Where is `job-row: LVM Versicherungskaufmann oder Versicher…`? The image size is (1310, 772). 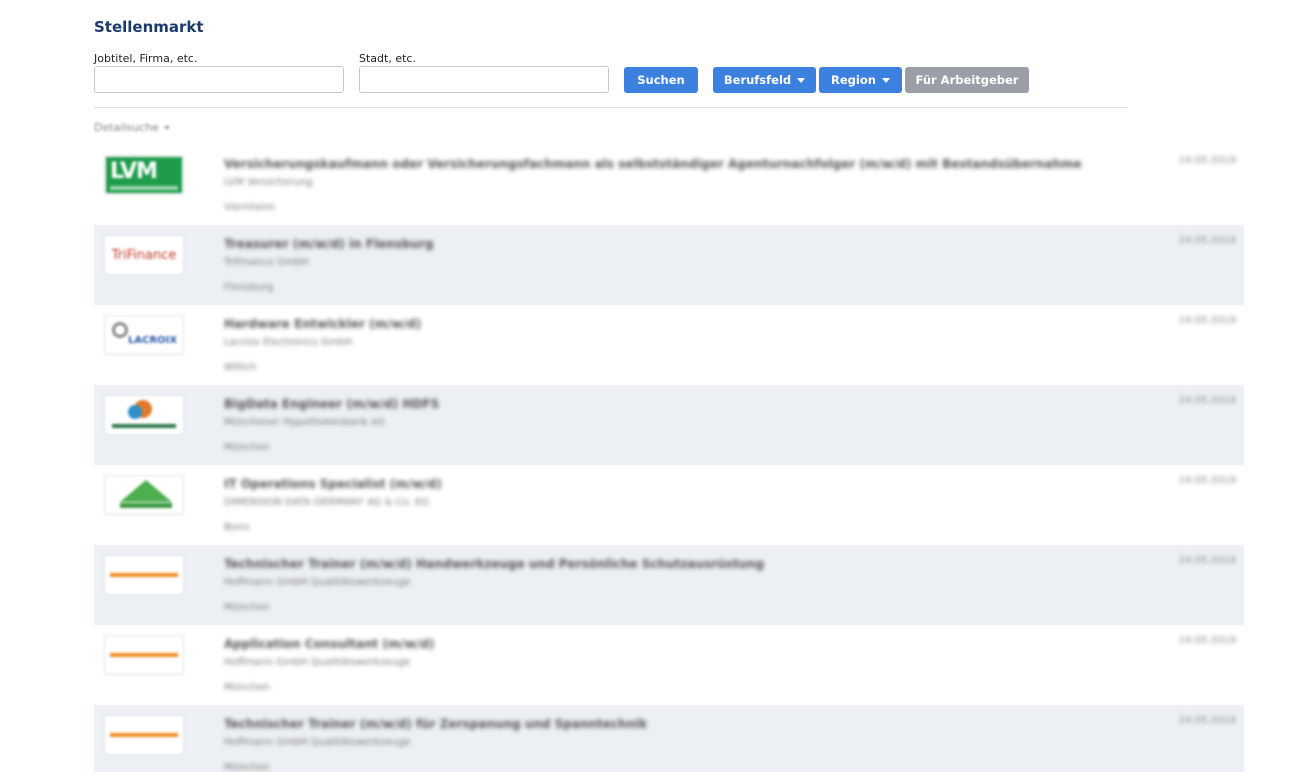 job-row: LVM Versicherungskaufmann oder Versicher… is located at coordinates (669, 185).